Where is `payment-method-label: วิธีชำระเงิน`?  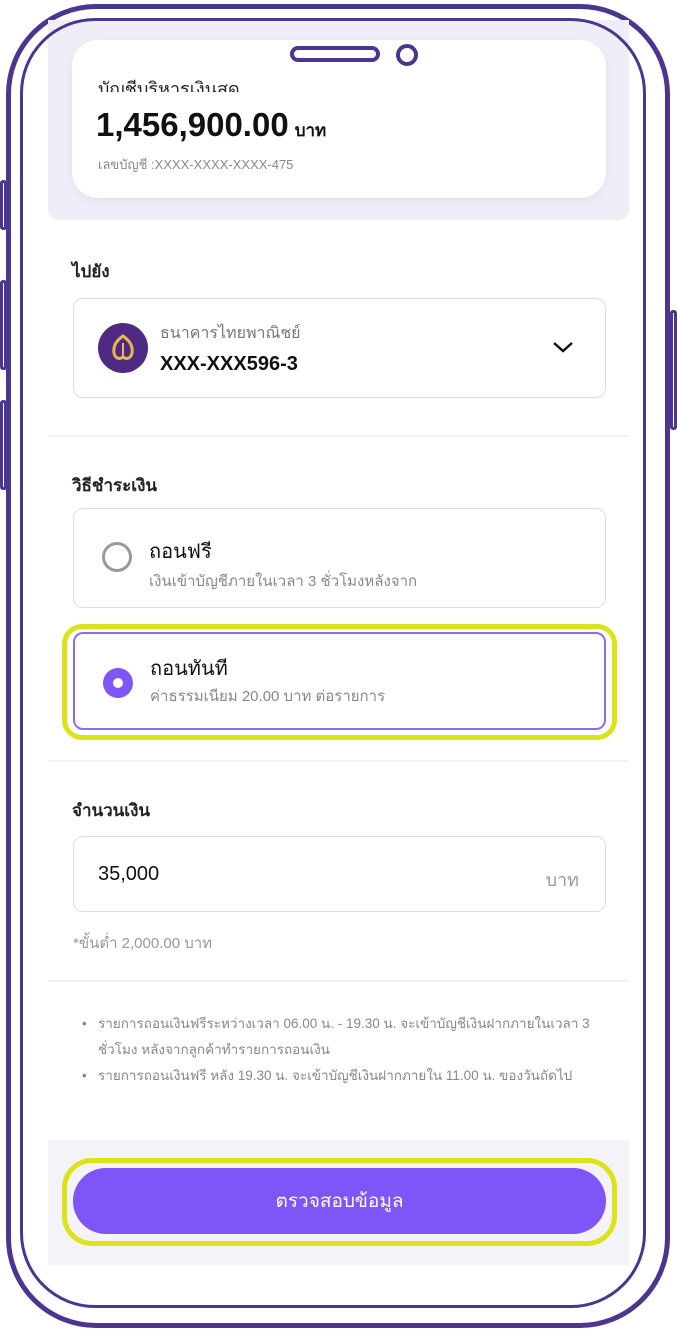
payment-method-label: วิธีชำระเงิน is located at coordinates (114, 485).